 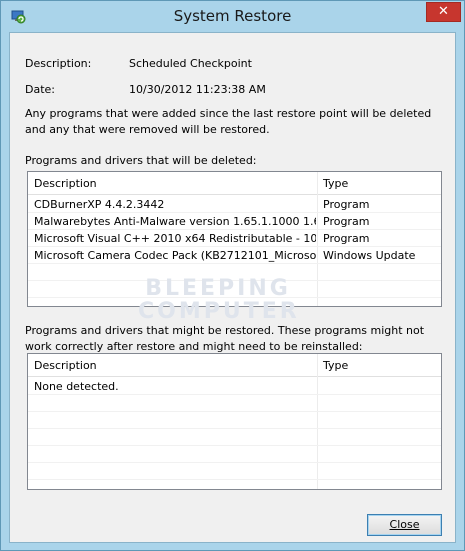 What do you see at coordinates (99, 204) in the screenshot?
I see `row-description: CDBurnerXP 4.4.2.3442` at bounding box center [99, 204].